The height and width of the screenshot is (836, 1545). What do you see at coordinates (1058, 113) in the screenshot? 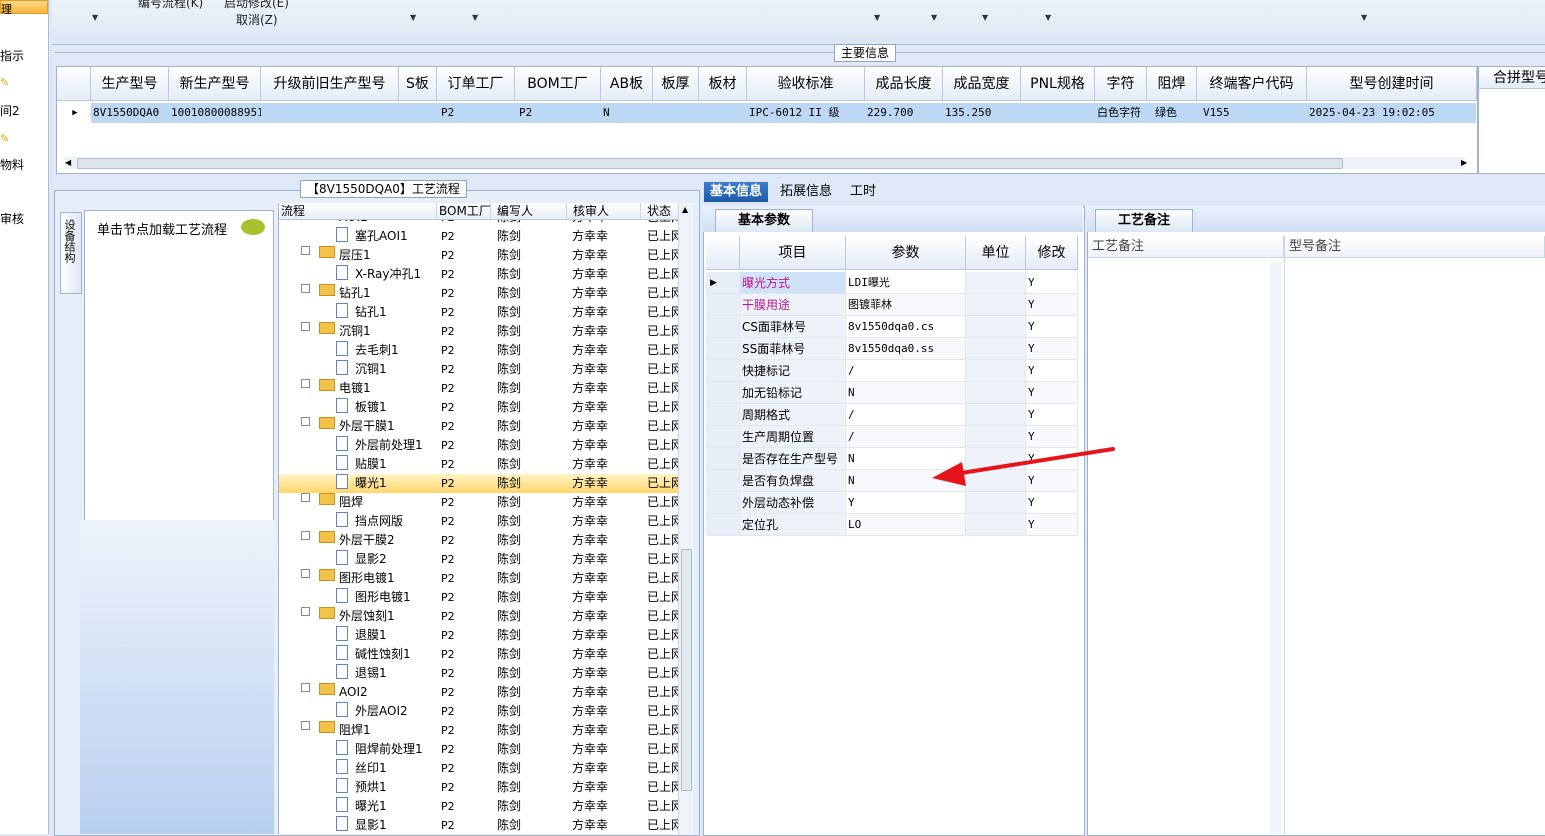
I see `cell-pnl` at bounding box center [1058, 113].